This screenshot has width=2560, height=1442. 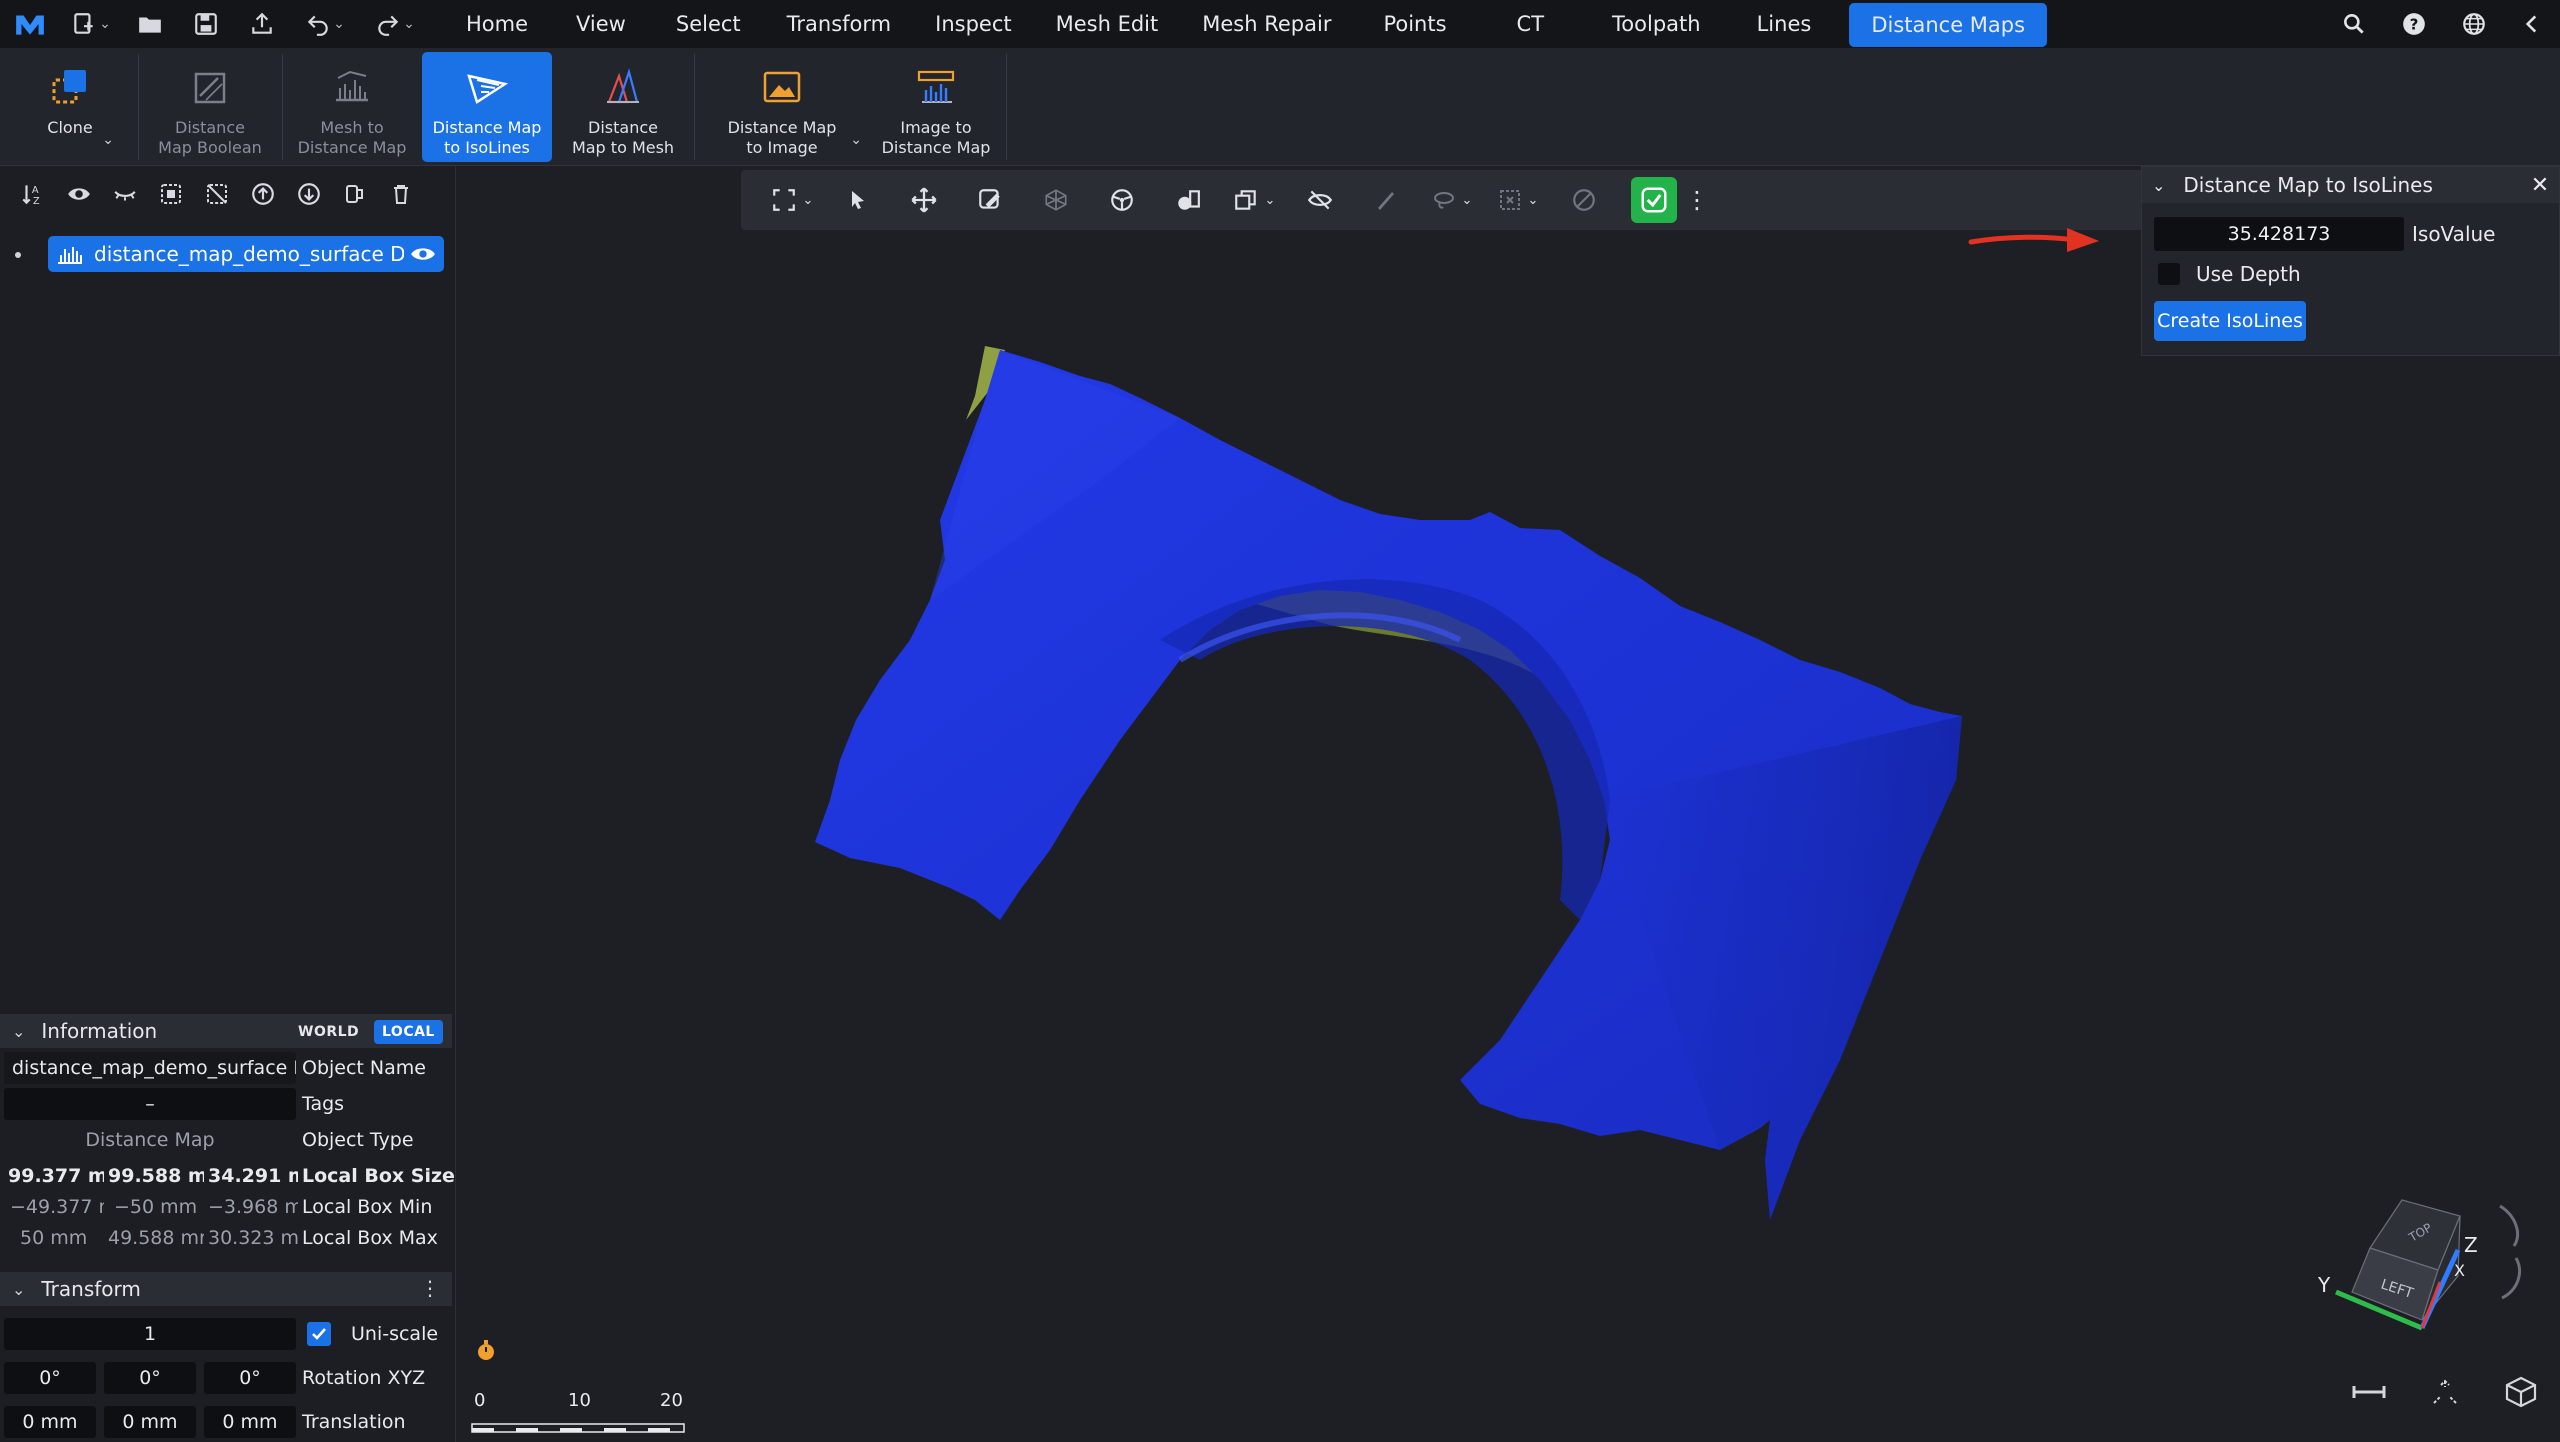 I want to click on search-icon, so click(x=2354, y=24).